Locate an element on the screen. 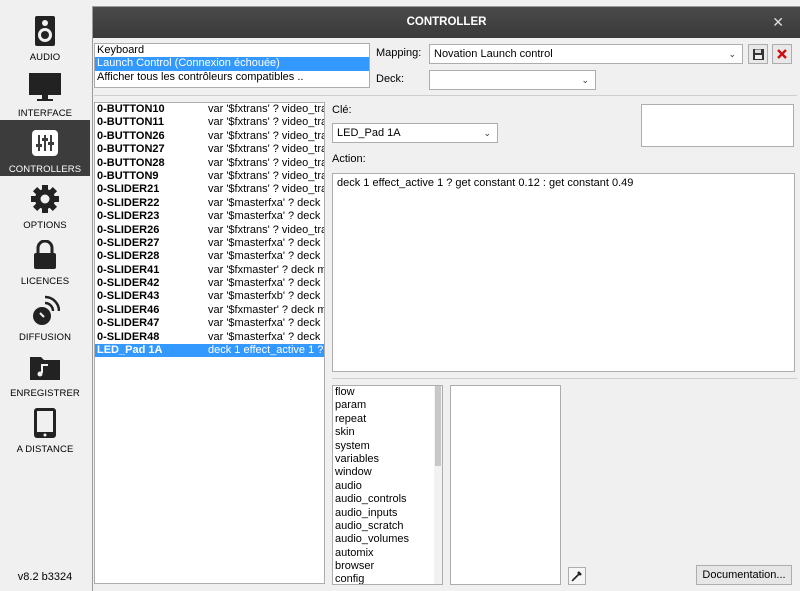  category-item: automix is located at coordinates (387, 553).